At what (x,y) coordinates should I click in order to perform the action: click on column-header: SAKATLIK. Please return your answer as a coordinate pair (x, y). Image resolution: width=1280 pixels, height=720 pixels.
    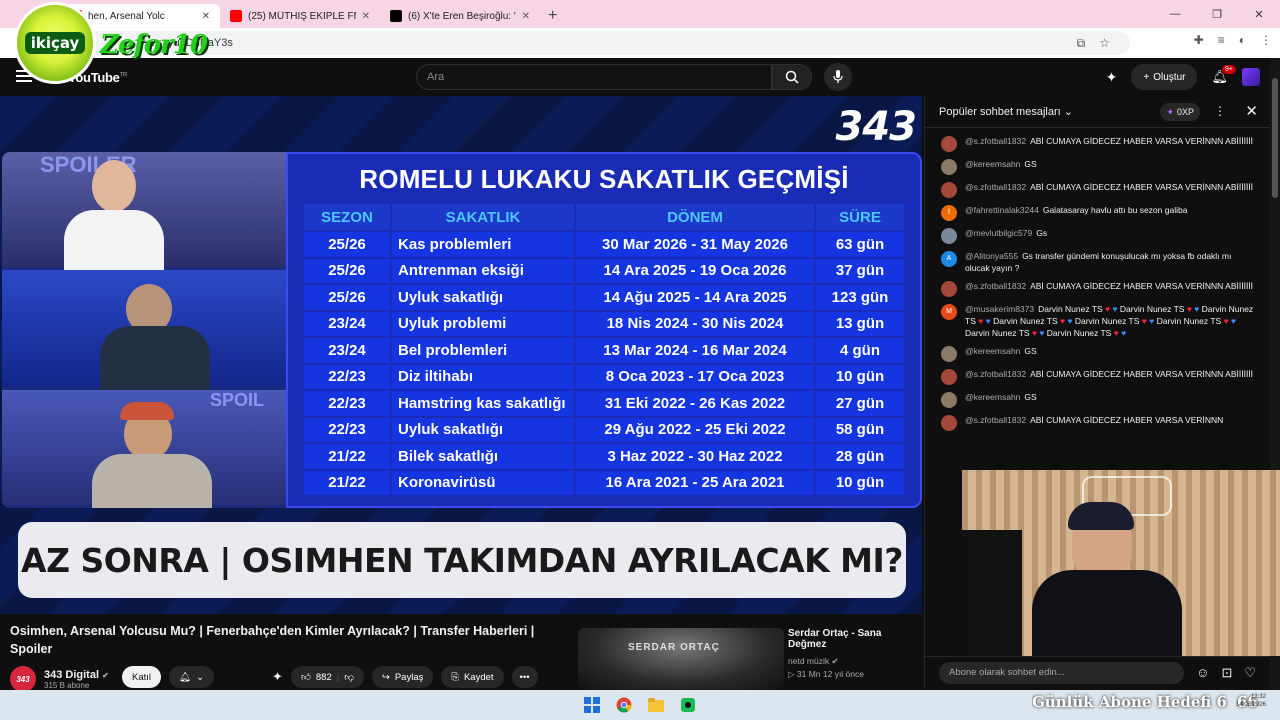
    Looking at the image, I should click on (483, 217).